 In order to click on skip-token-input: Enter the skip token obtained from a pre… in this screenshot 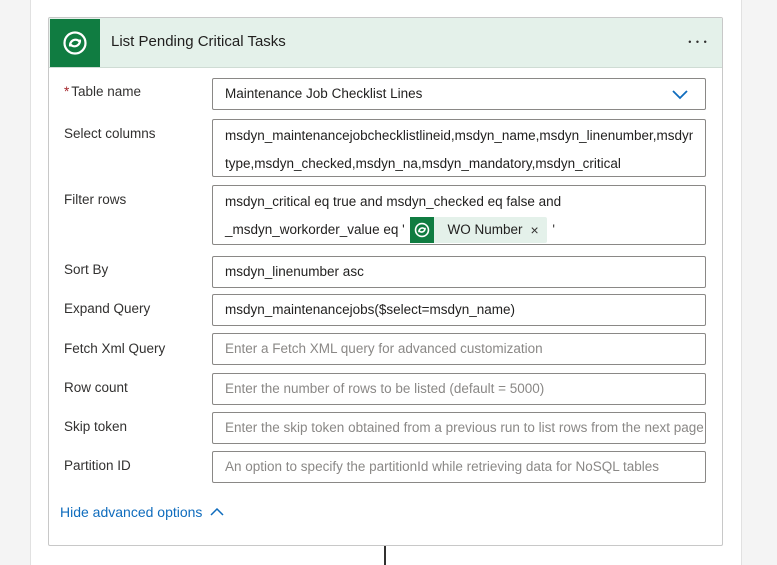, I will do `click(459, 428)`.